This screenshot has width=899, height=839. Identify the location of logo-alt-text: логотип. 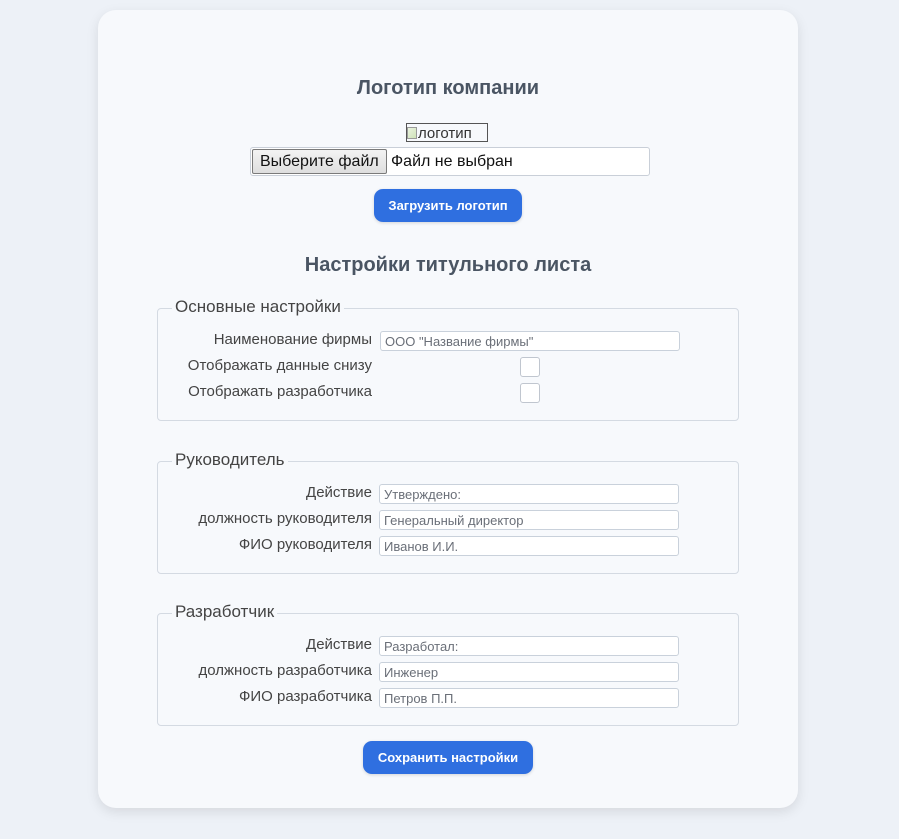
(445, 133).